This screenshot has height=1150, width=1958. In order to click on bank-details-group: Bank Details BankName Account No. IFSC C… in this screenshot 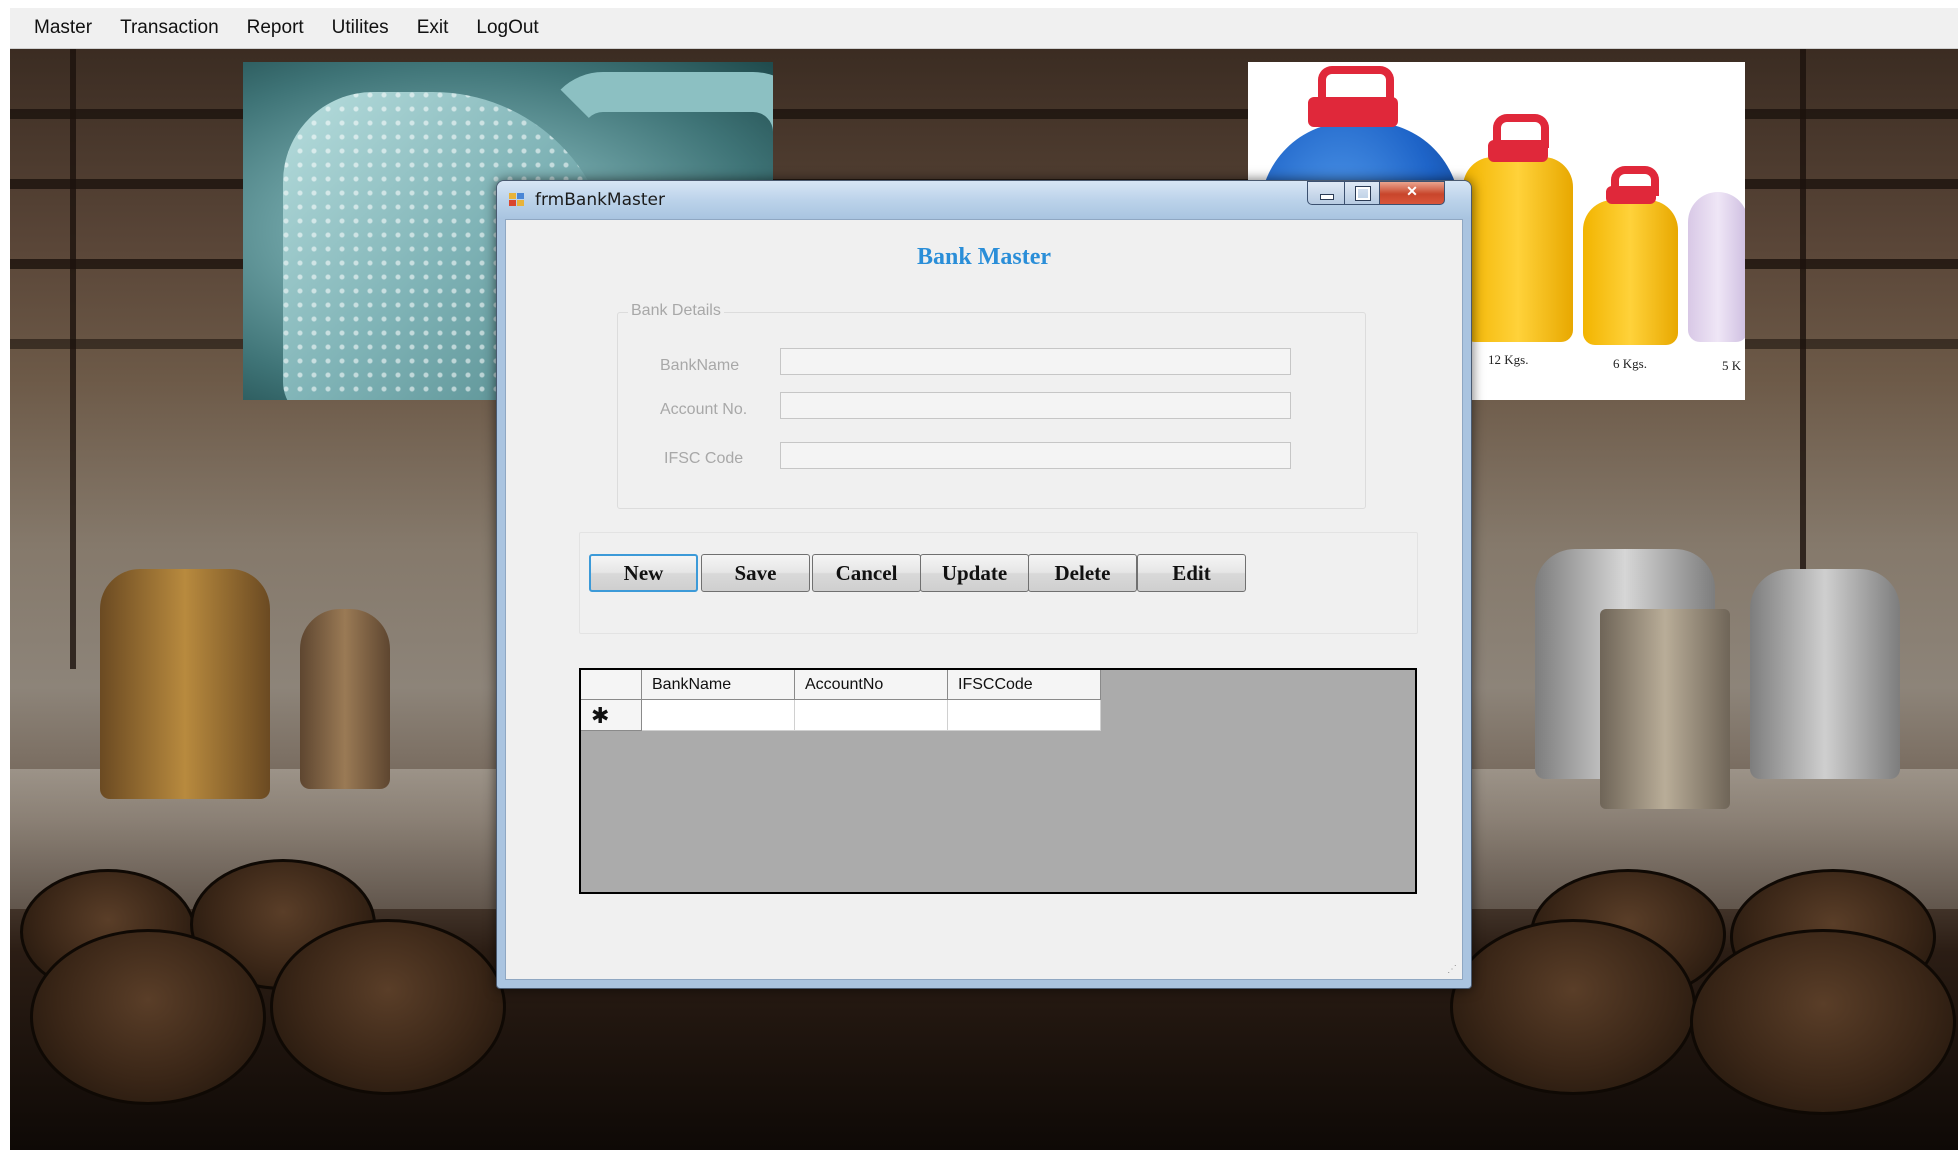, I will do `click(991, 405)`.